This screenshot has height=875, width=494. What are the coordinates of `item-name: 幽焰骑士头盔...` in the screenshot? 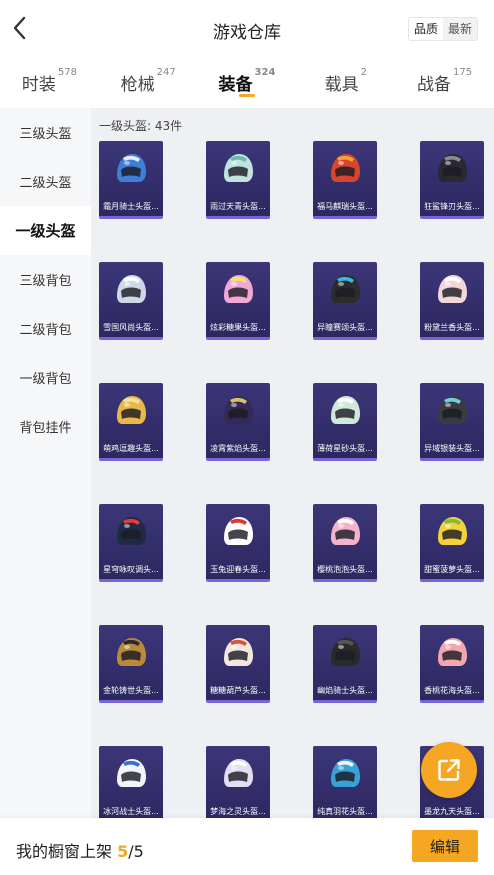 It's located at (345, 690).